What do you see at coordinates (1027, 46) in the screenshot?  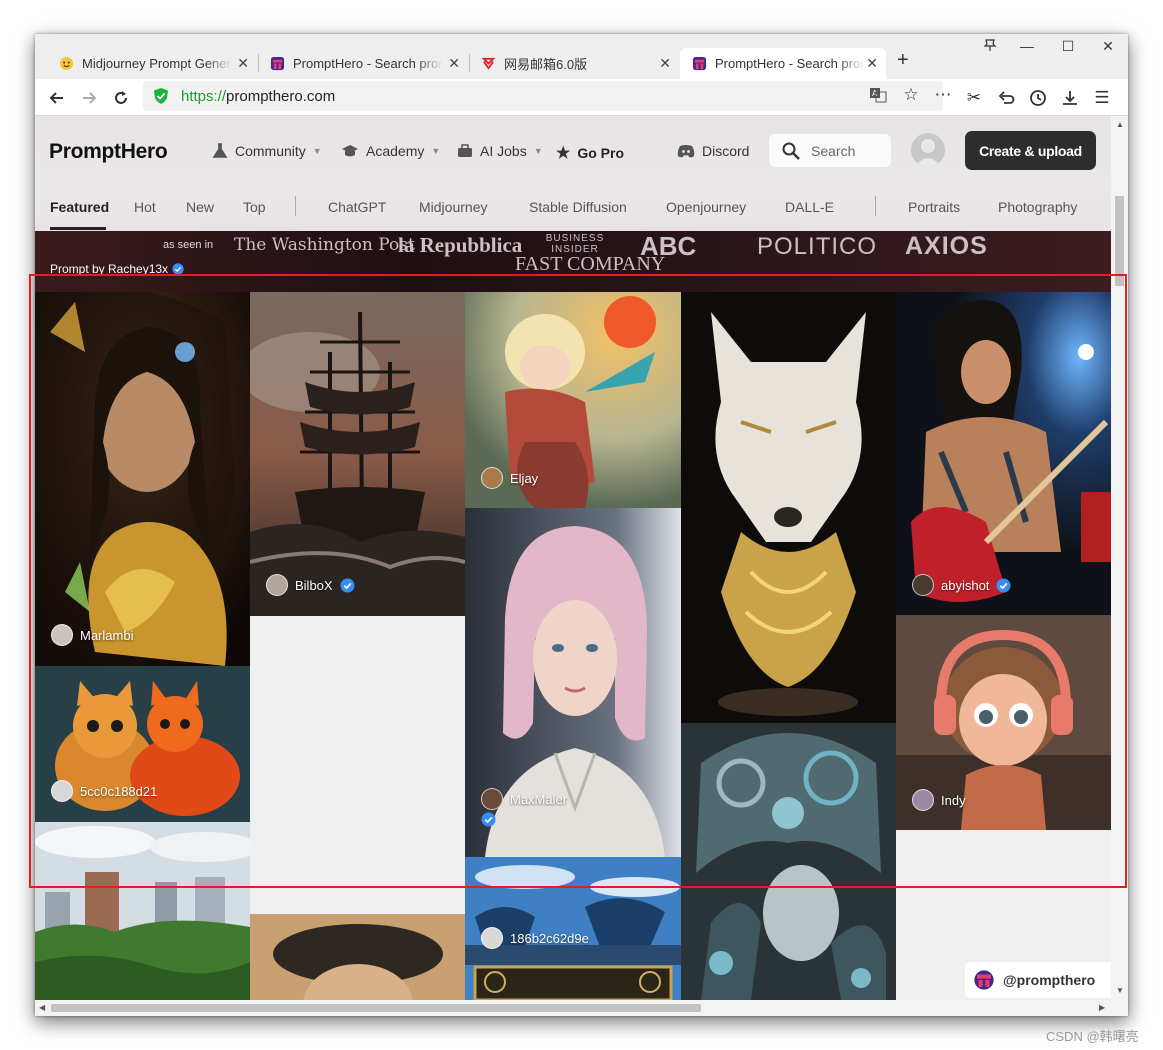 I see `minimize-button: —` at bounding box center [1027, 46].